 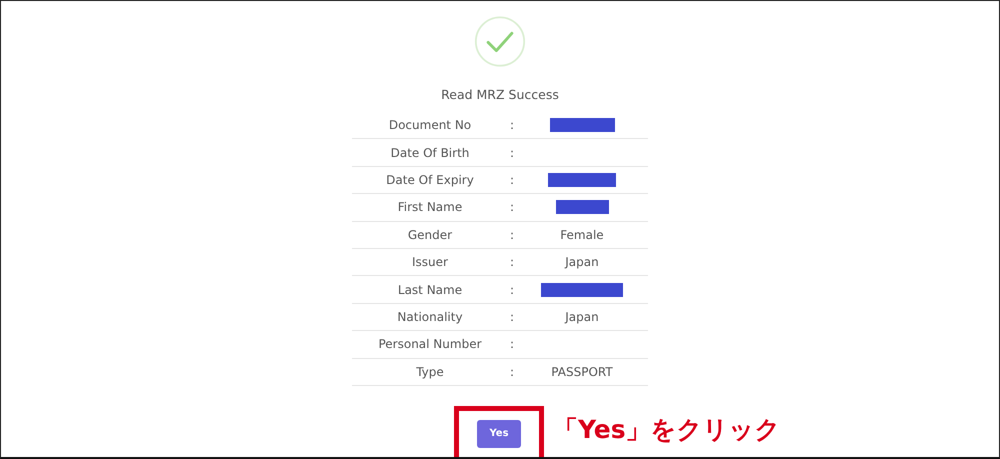 I want to click on success-check-icon, so click(x=500, y=42).